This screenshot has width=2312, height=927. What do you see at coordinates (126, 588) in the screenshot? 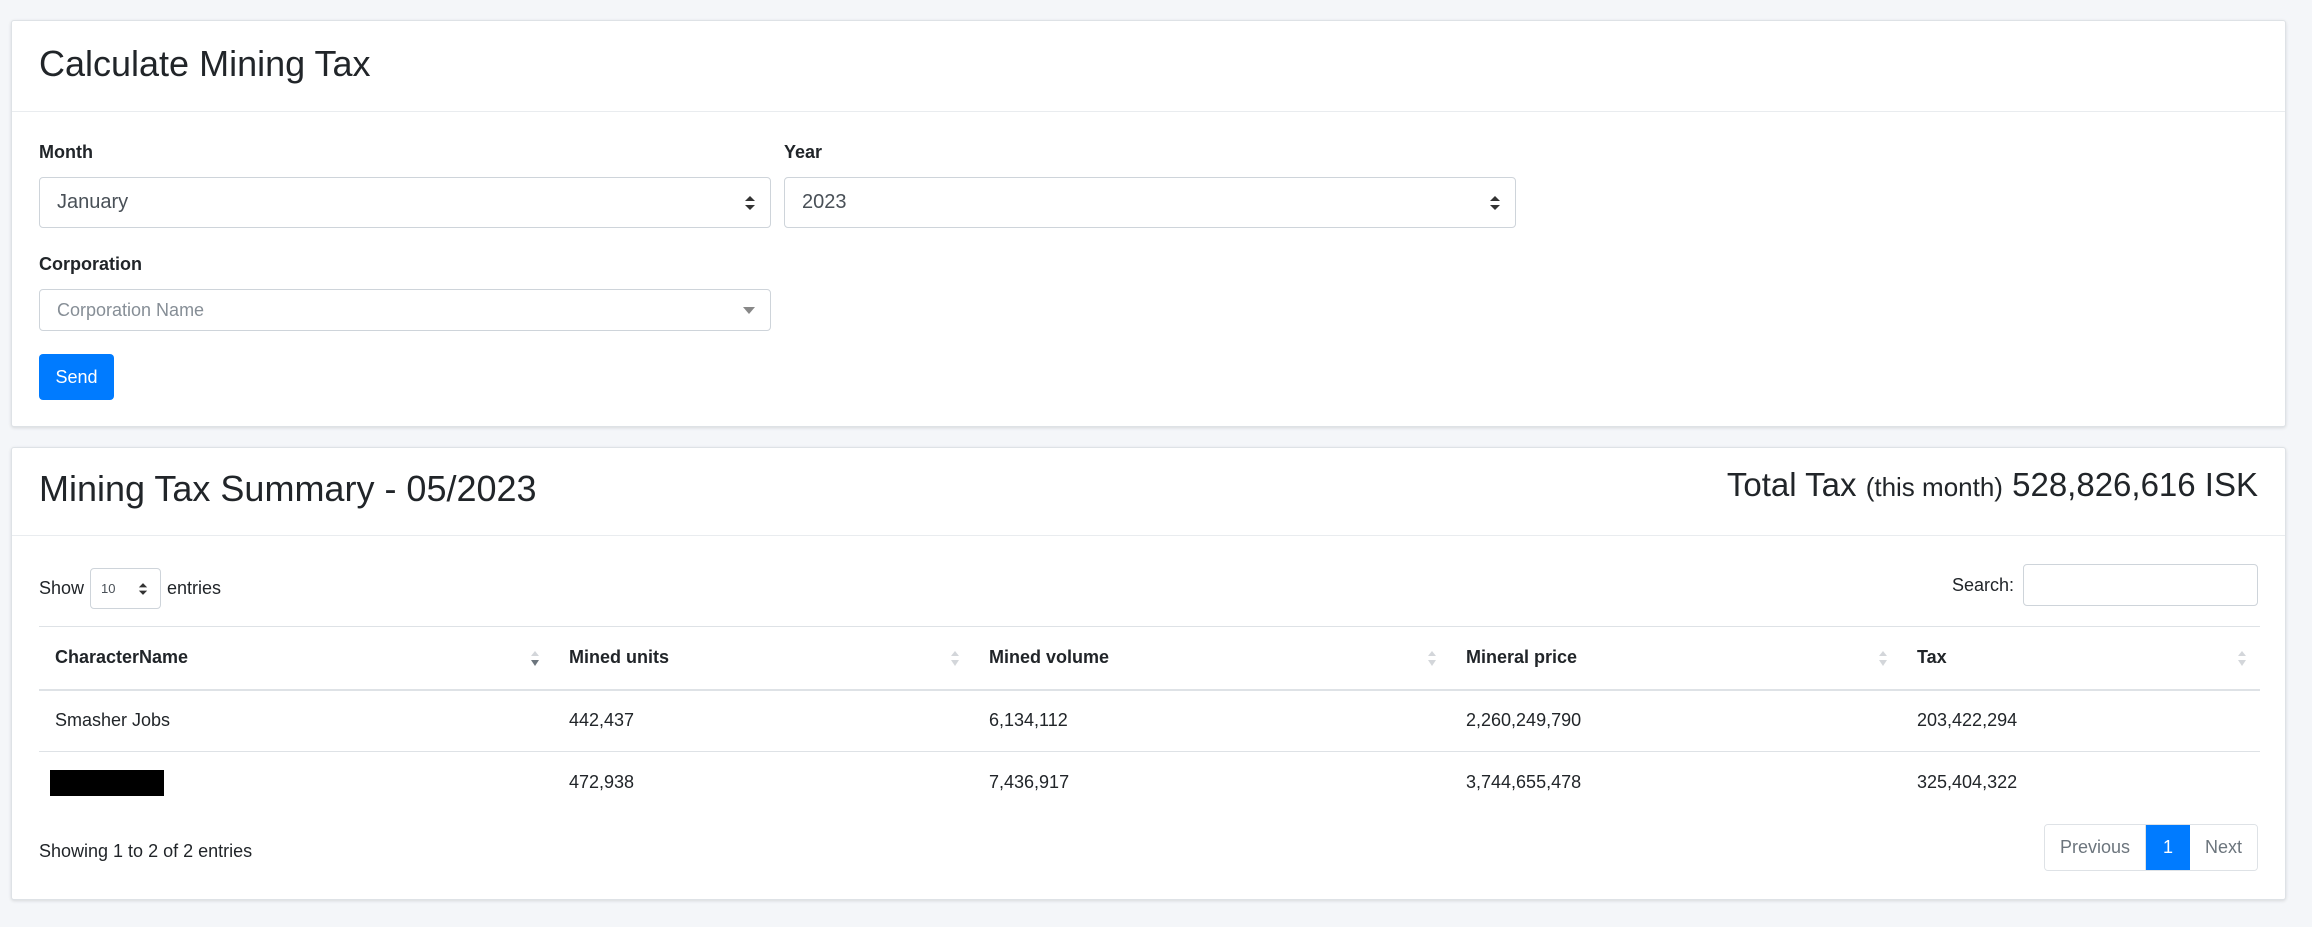
I see `entries-length-select: 10` at bounding box center [126, 588].